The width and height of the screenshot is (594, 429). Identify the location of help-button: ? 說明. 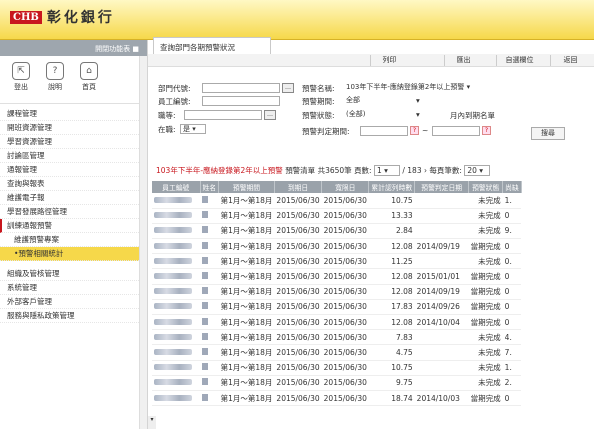
(55, 82).